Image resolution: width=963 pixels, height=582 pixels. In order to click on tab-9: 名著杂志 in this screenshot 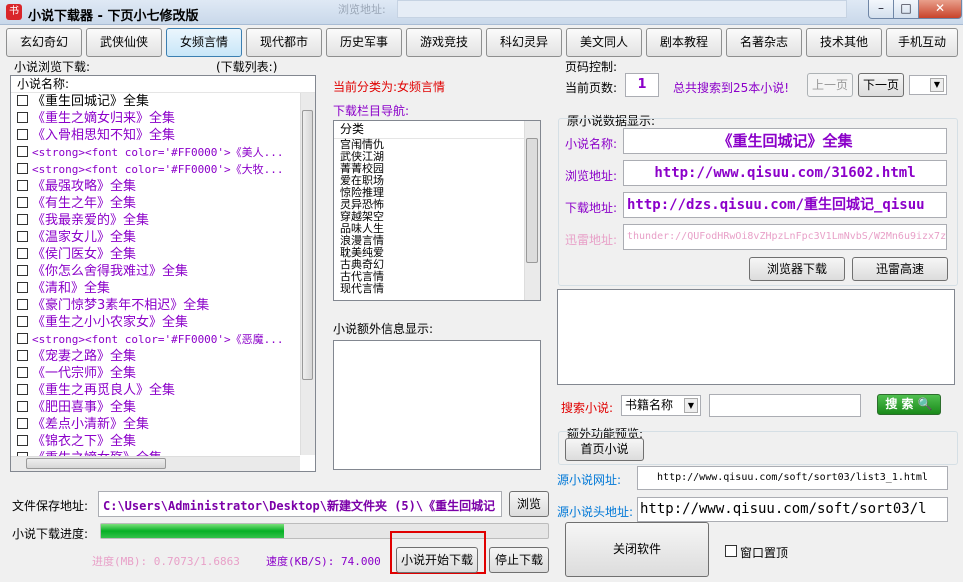, I will do `click(764, 42)`.